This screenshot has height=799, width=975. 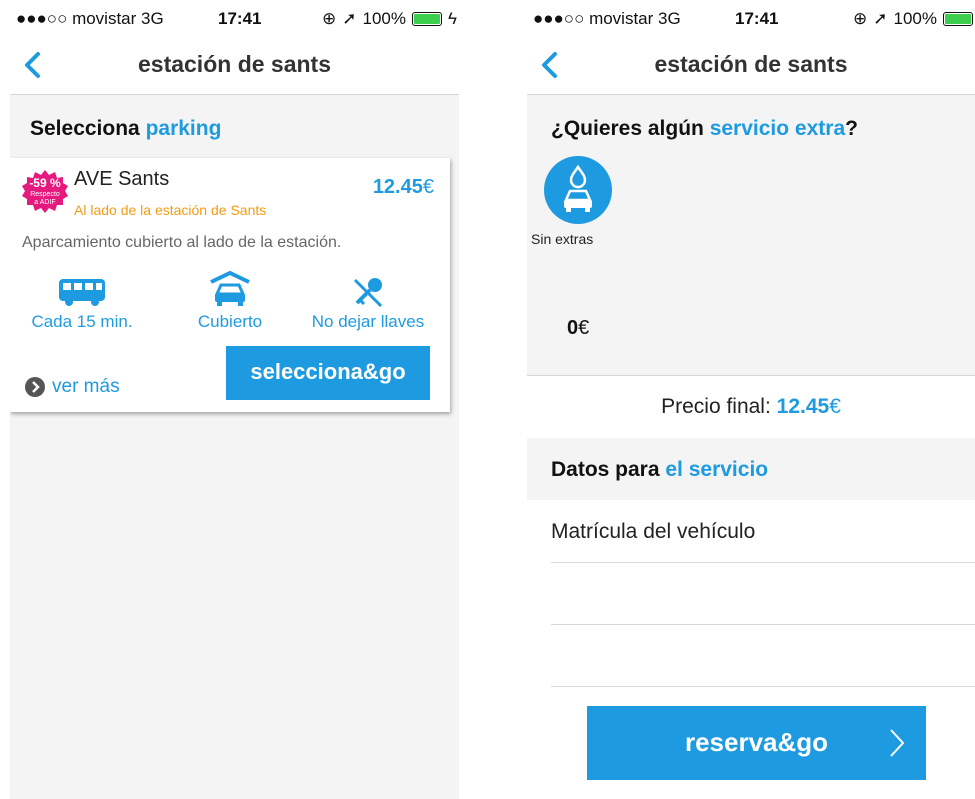 I want to click on charging-icon: ϟ, so click(x=452, y=18).